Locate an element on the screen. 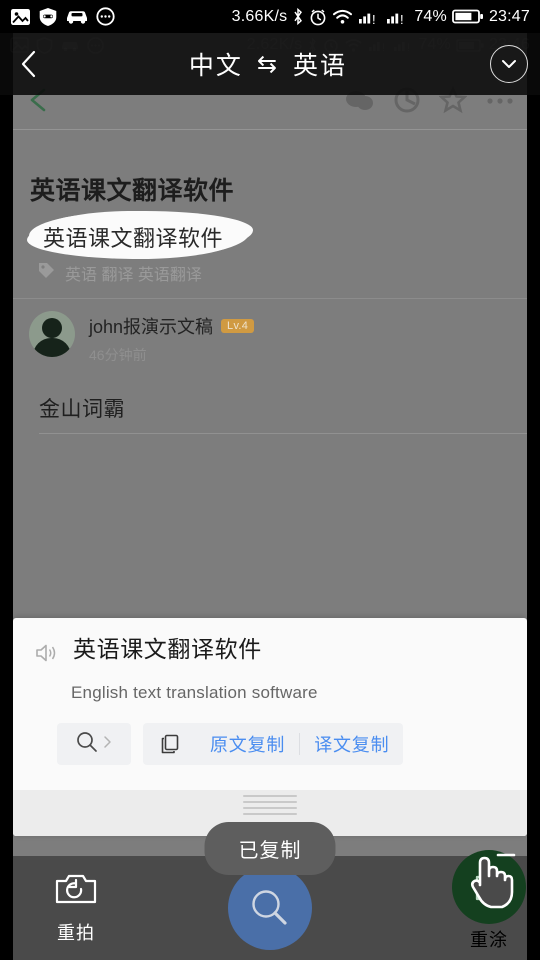 Image resolution: width=540 pixels, height=960 pixels. repaint-label: 重涂 is located at coordinates (489, 940).